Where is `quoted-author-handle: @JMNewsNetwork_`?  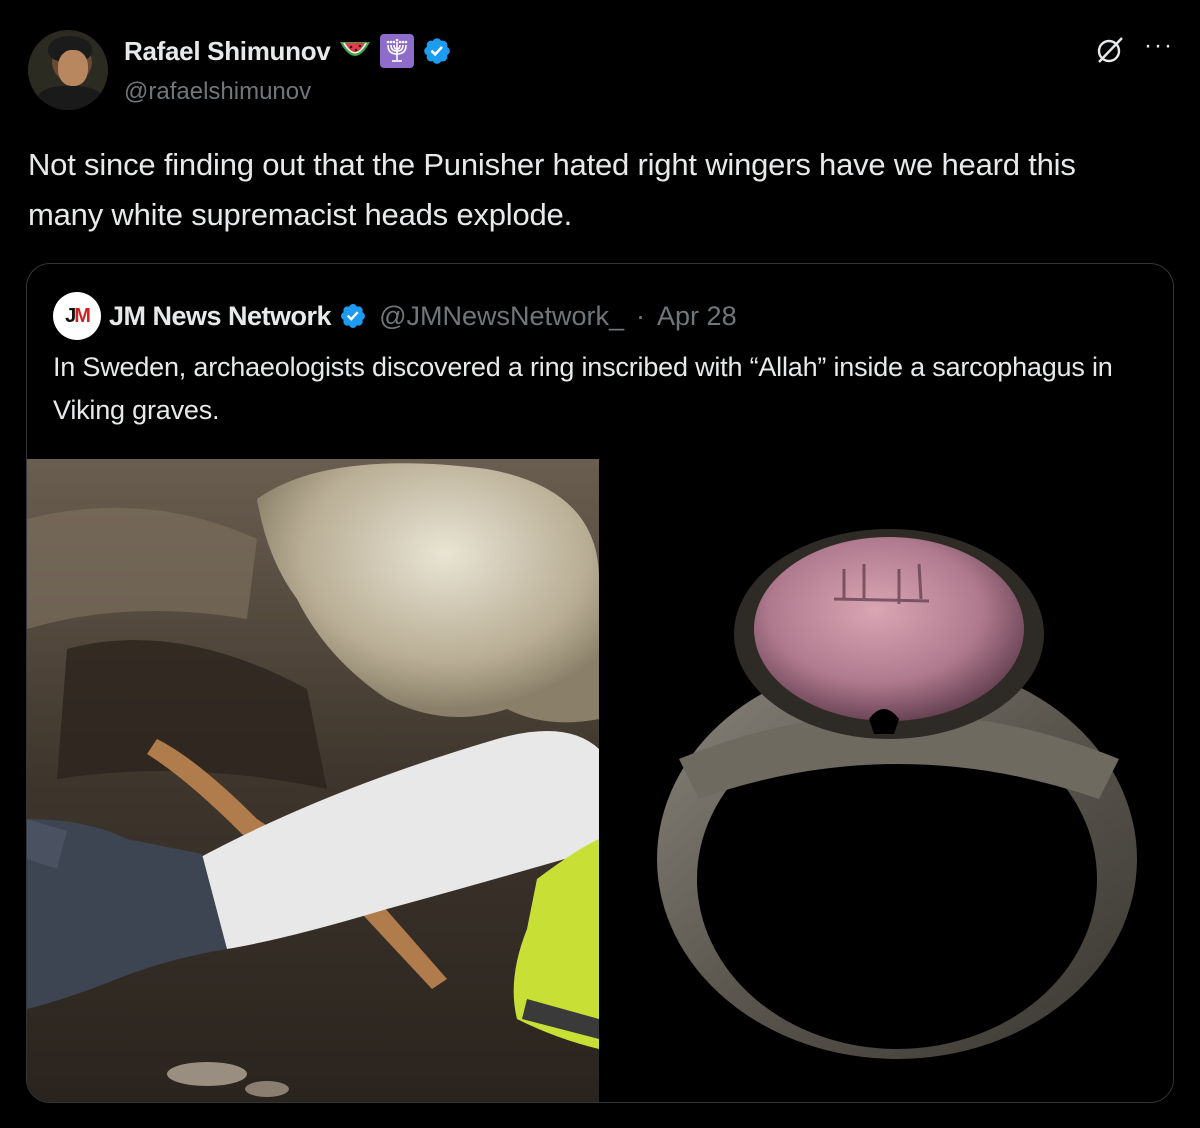 quoted-author-handle: @JMNewsNetwork_ is located at coordinates (501, 316).